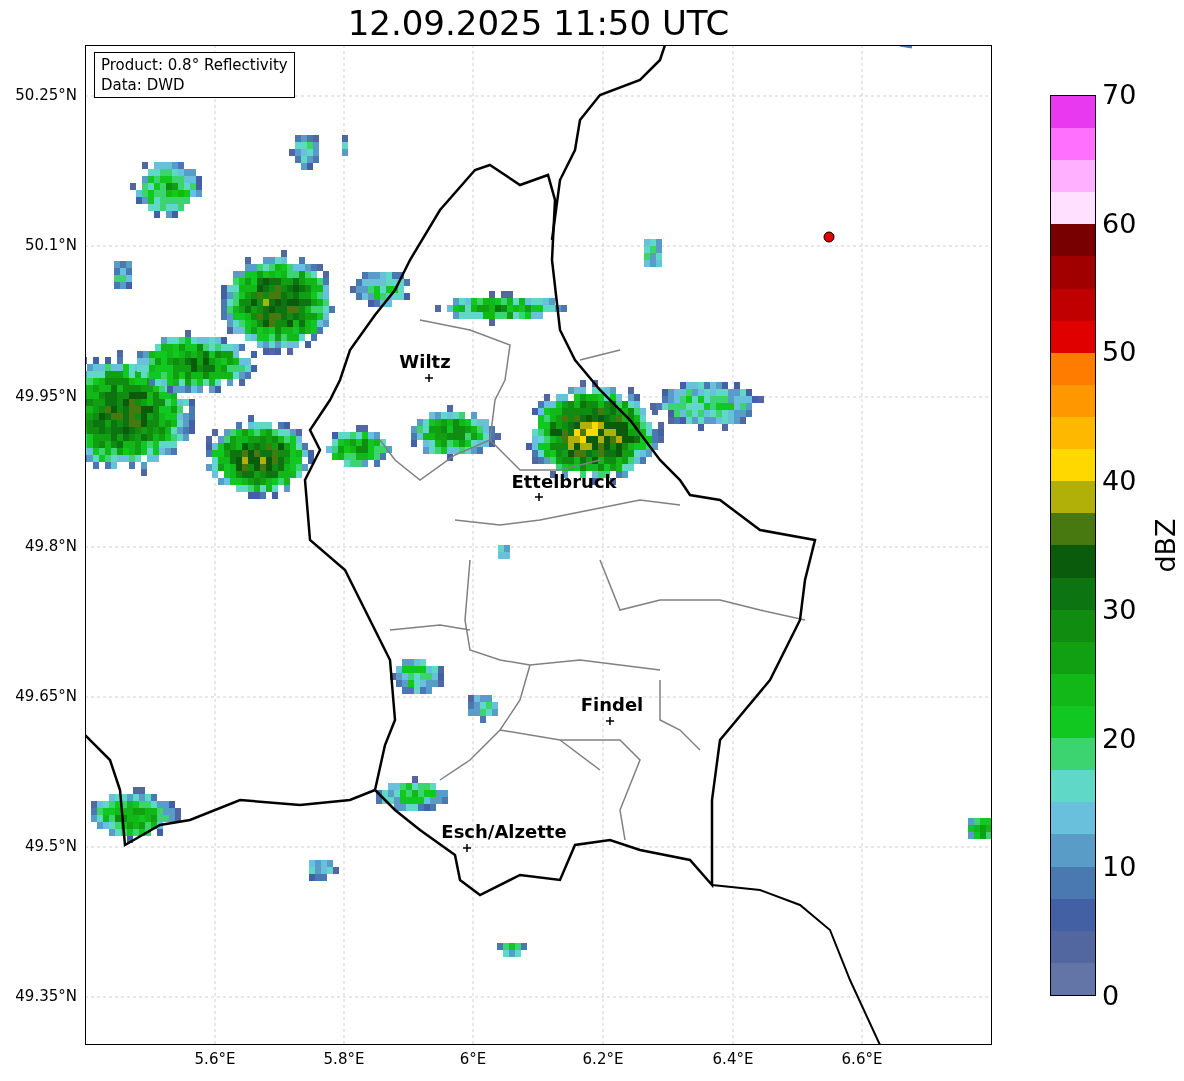  I want to click on colorbar-axis-label: dBZ, so click(1165, 545).